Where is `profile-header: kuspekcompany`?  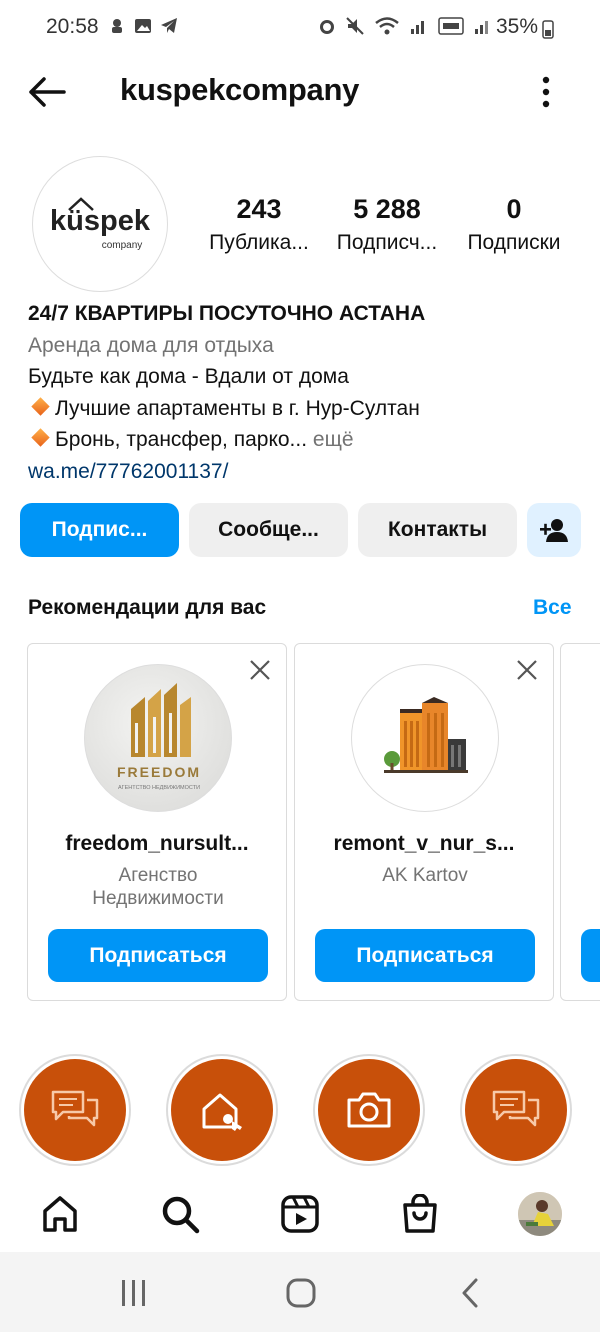 profile-header: kuspekcompany is located at coordinates (300, 92).